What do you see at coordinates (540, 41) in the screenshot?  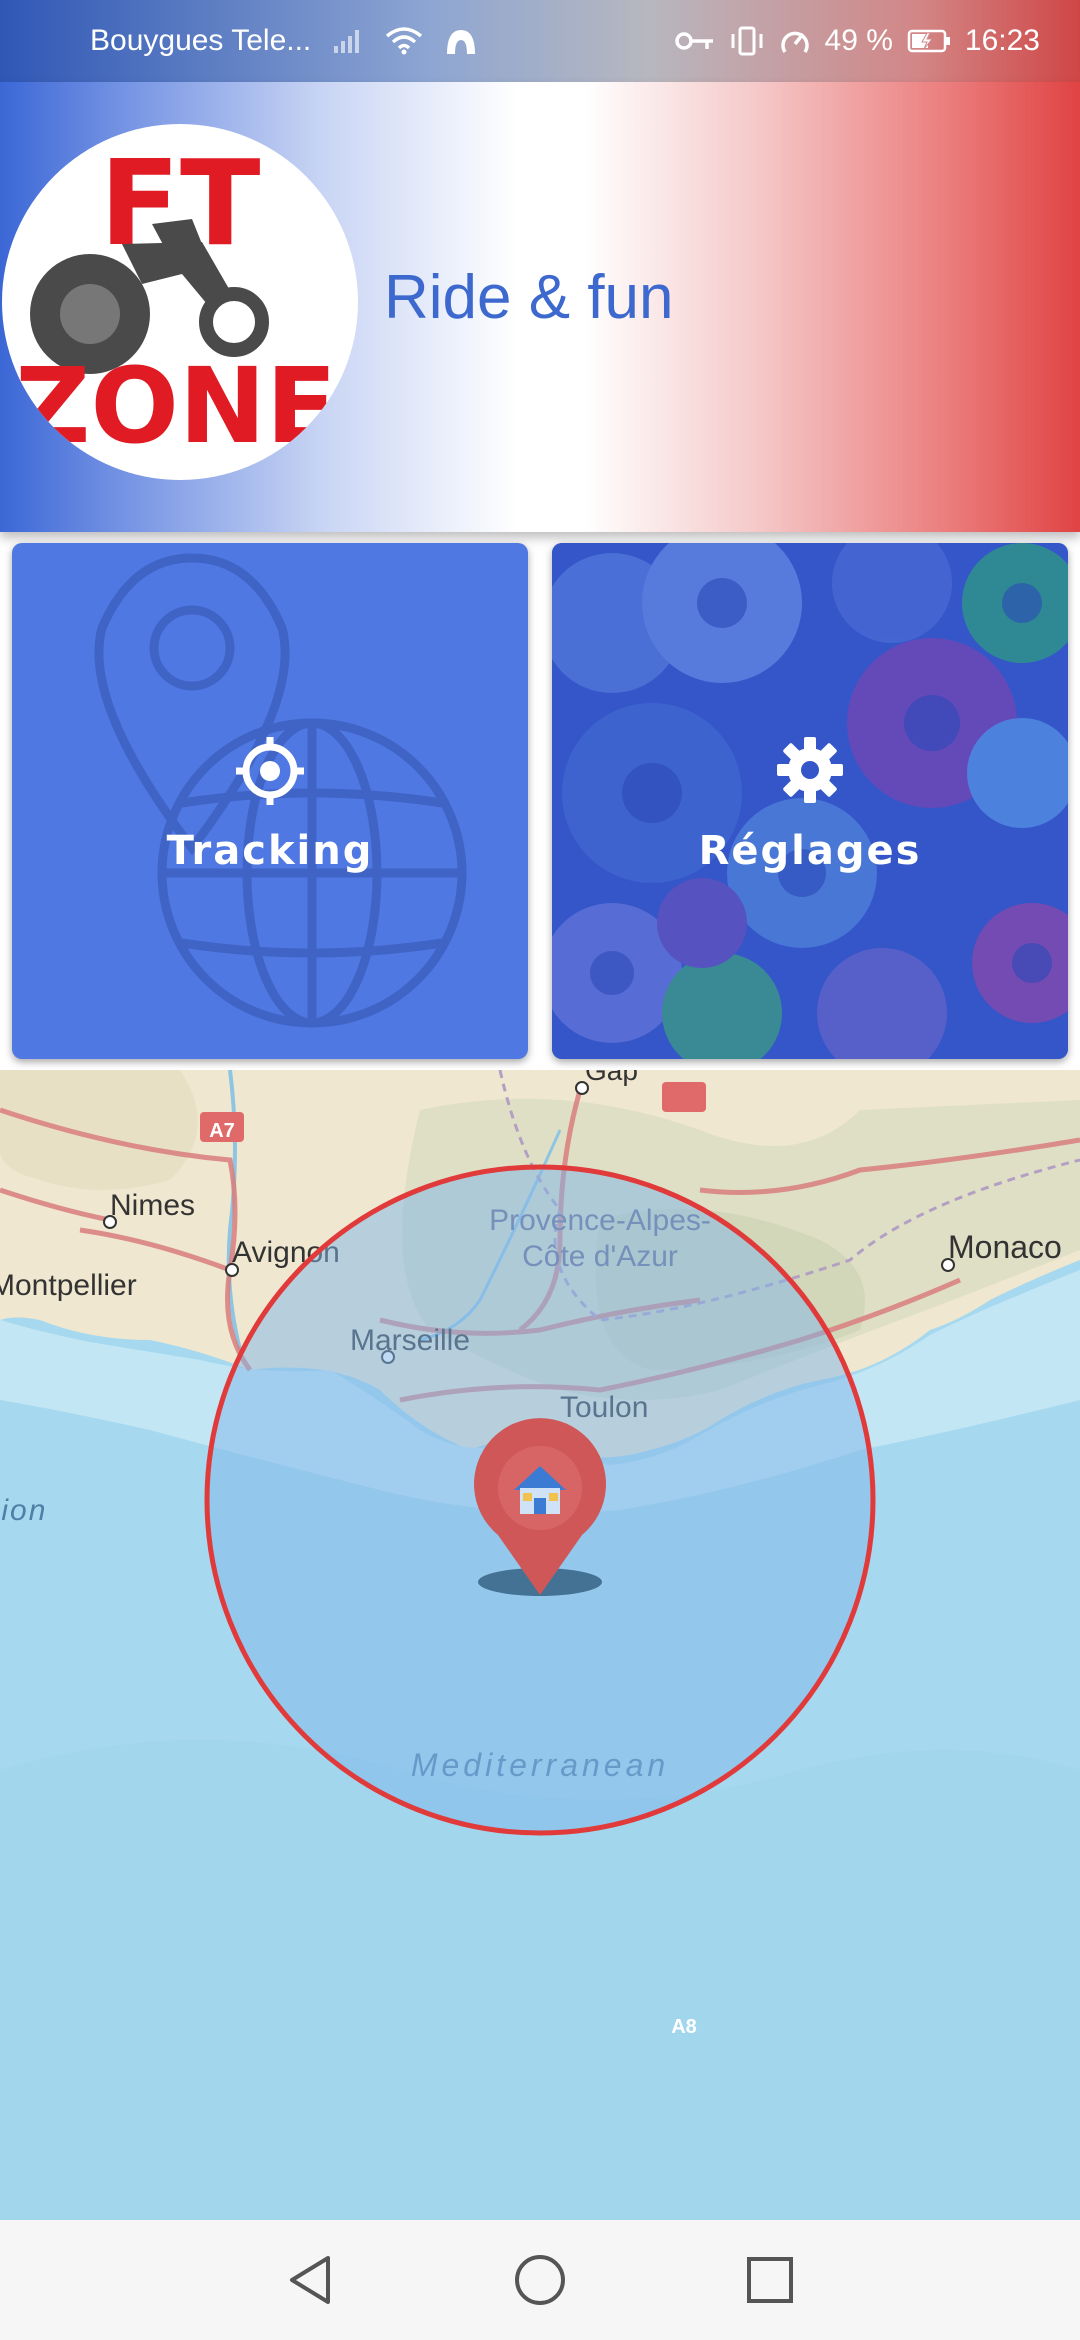 I see `status-bar: Bouygues Tele... 49 % 16:23` at bounding box center [540, 41].